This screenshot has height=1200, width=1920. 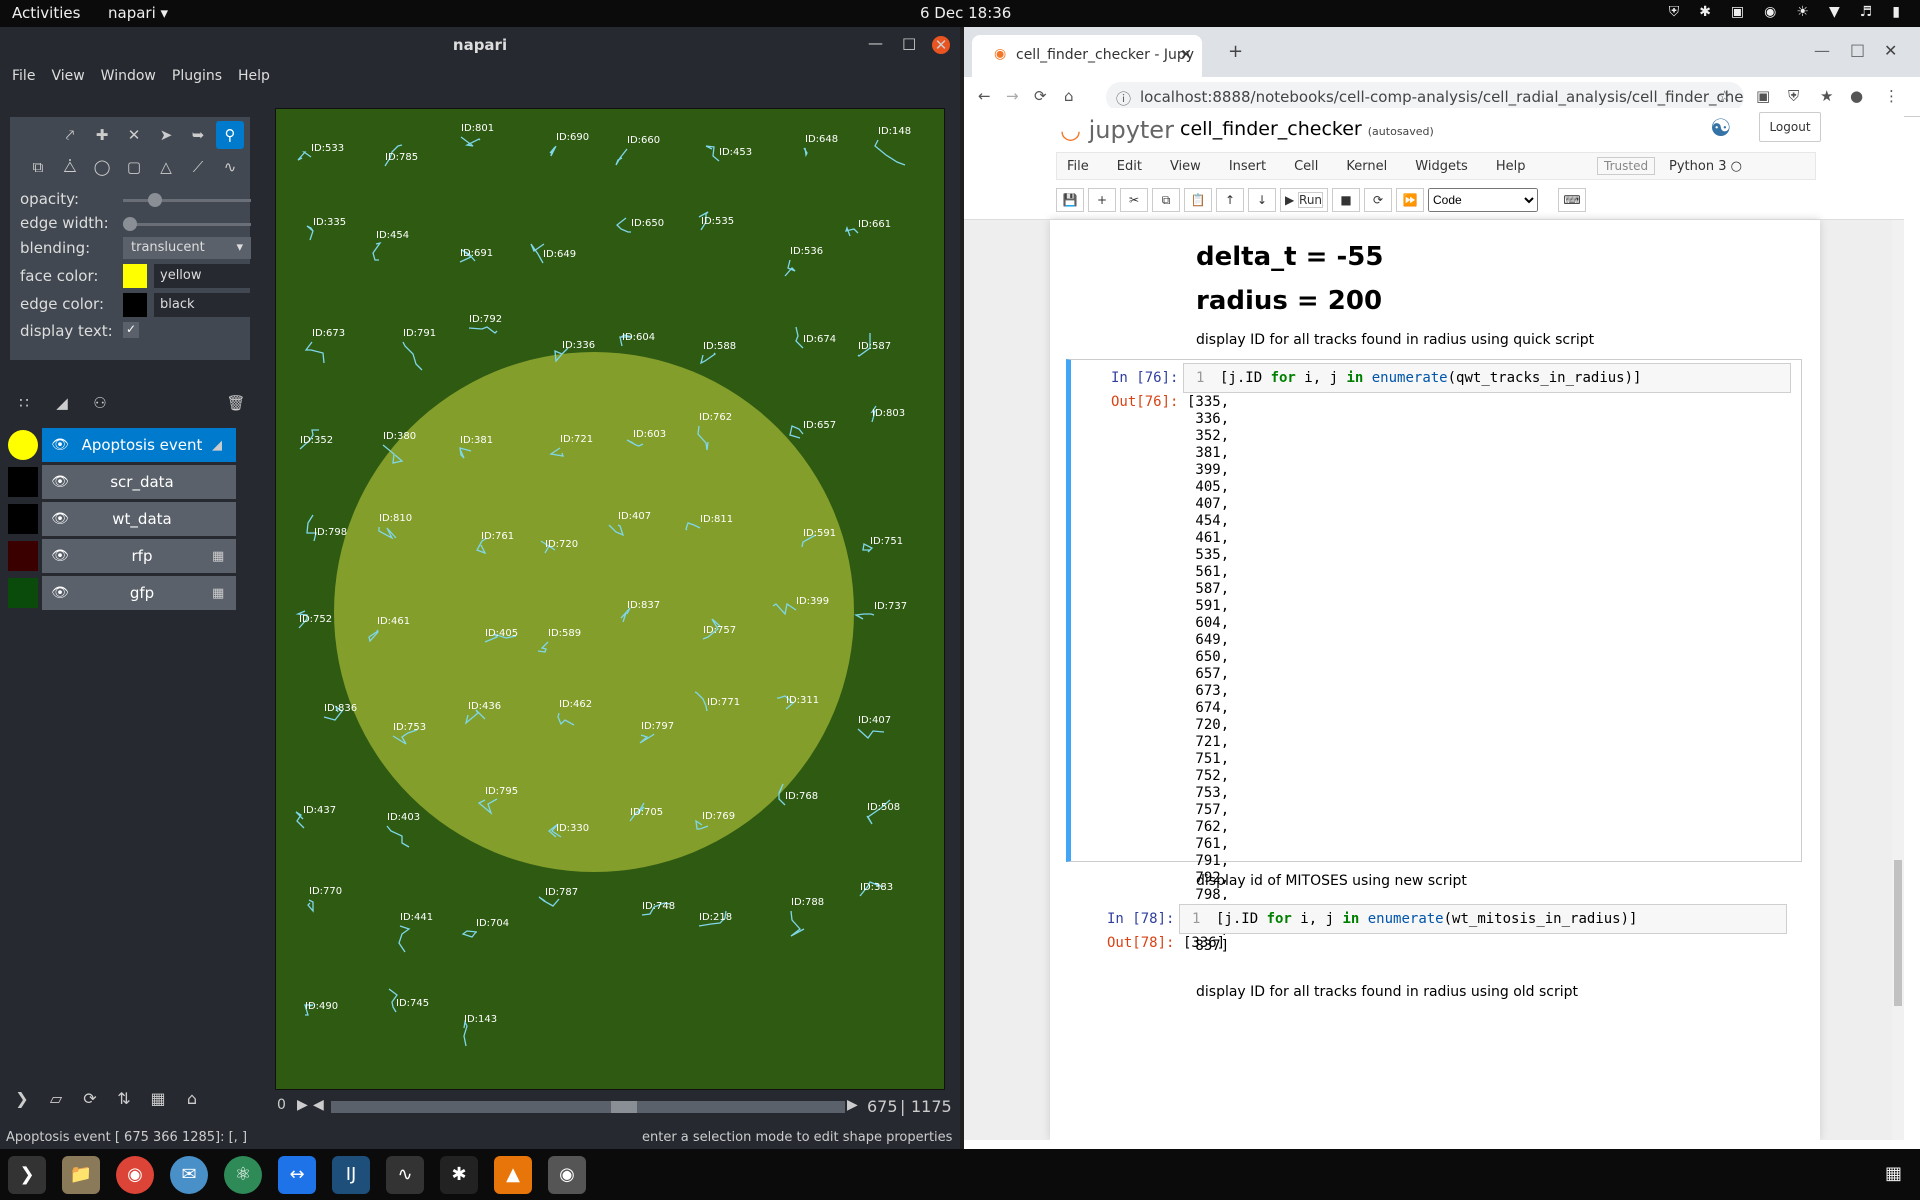 I want to click on shield-icon: ⛨, so click(x=1674, y=12).